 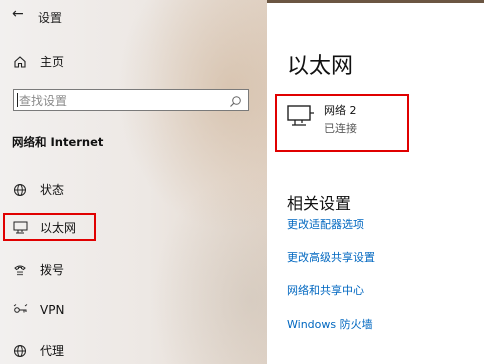 What do you see at coordinates (38, 350) in the screenshot?
I see `sidebar-item-proxy: 代理` at bounding box center [38, 350].